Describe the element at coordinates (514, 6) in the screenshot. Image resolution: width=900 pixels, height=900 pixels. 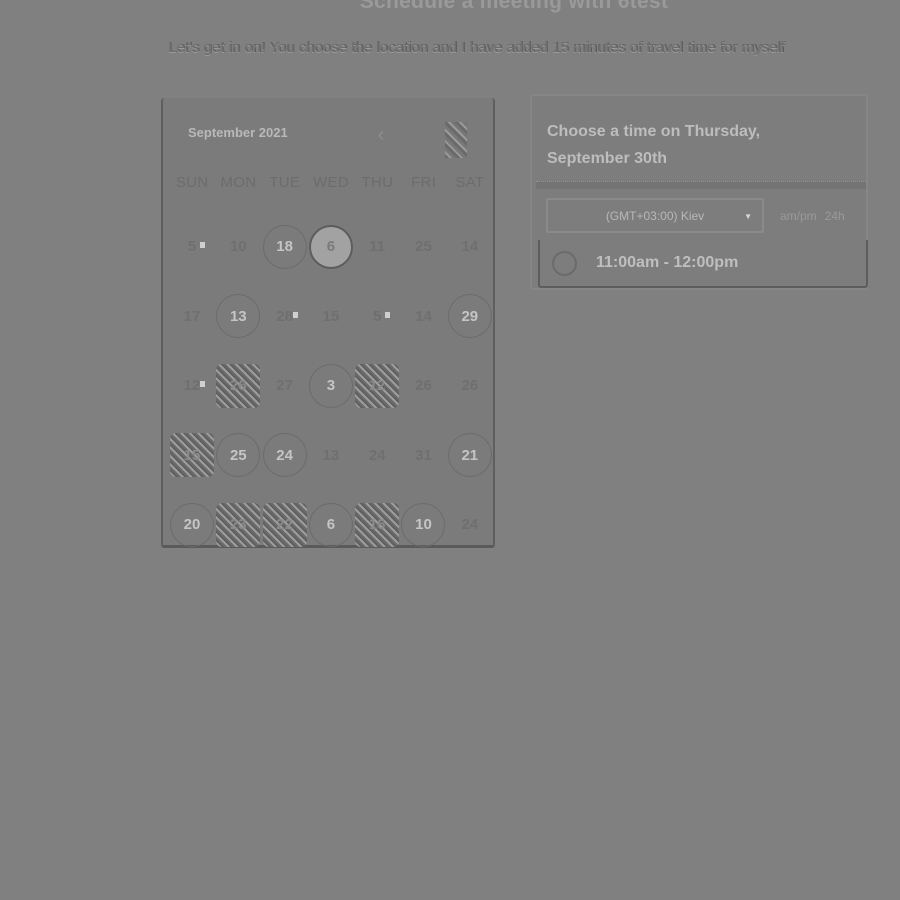
I see `page-title: Schedule a meeting with 6test` at that location.